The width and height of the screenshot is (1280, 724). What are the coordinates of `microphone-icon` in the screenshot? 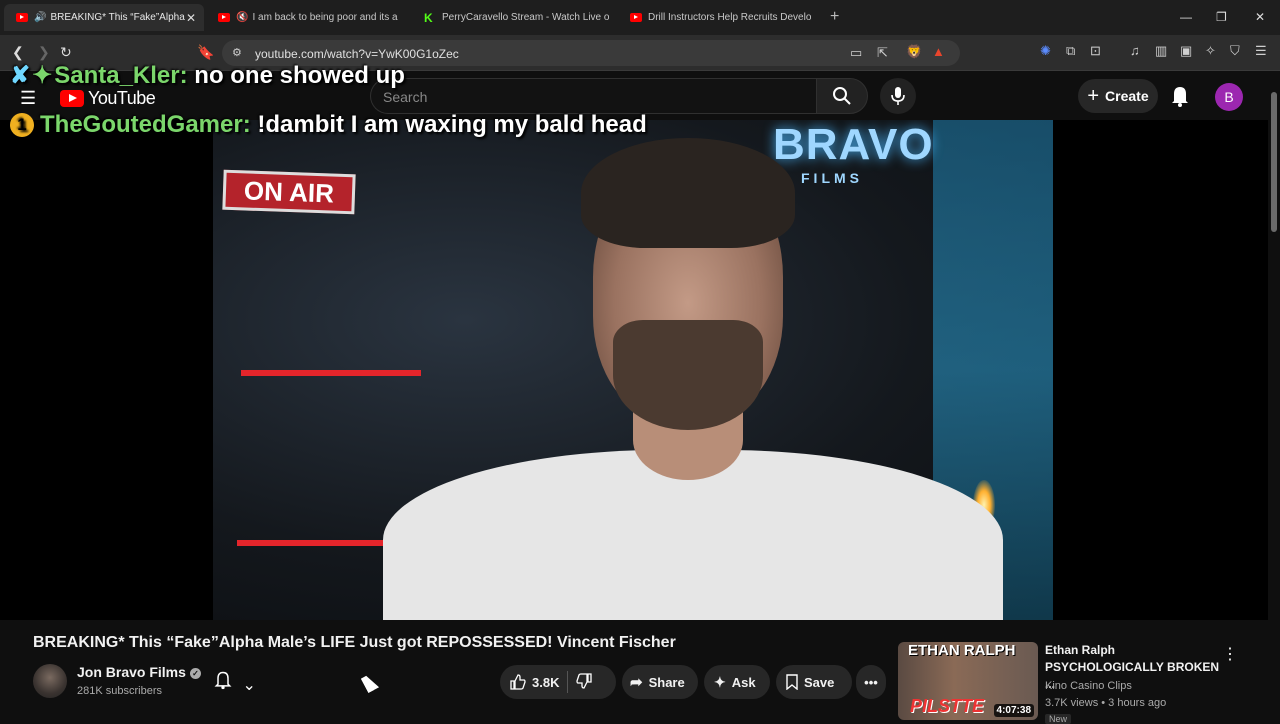 It's located at (898, 96).